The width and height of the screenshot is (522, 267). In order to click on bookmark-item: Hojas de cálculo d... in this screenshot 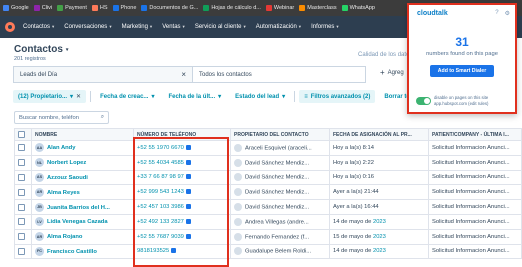, I will do `click(232, 8)`.